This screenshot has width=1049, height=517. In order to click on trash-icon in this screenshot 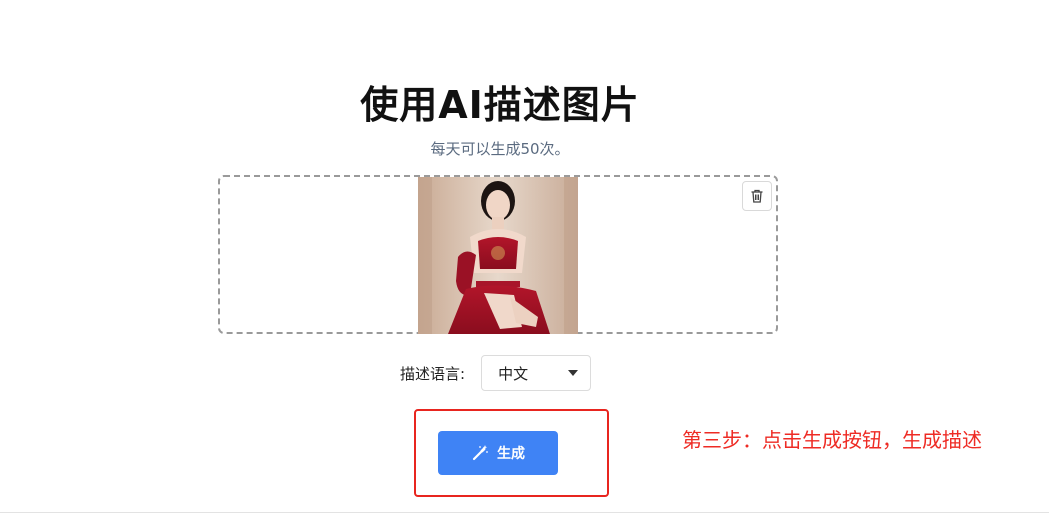, I will do `click(757, 196)`.